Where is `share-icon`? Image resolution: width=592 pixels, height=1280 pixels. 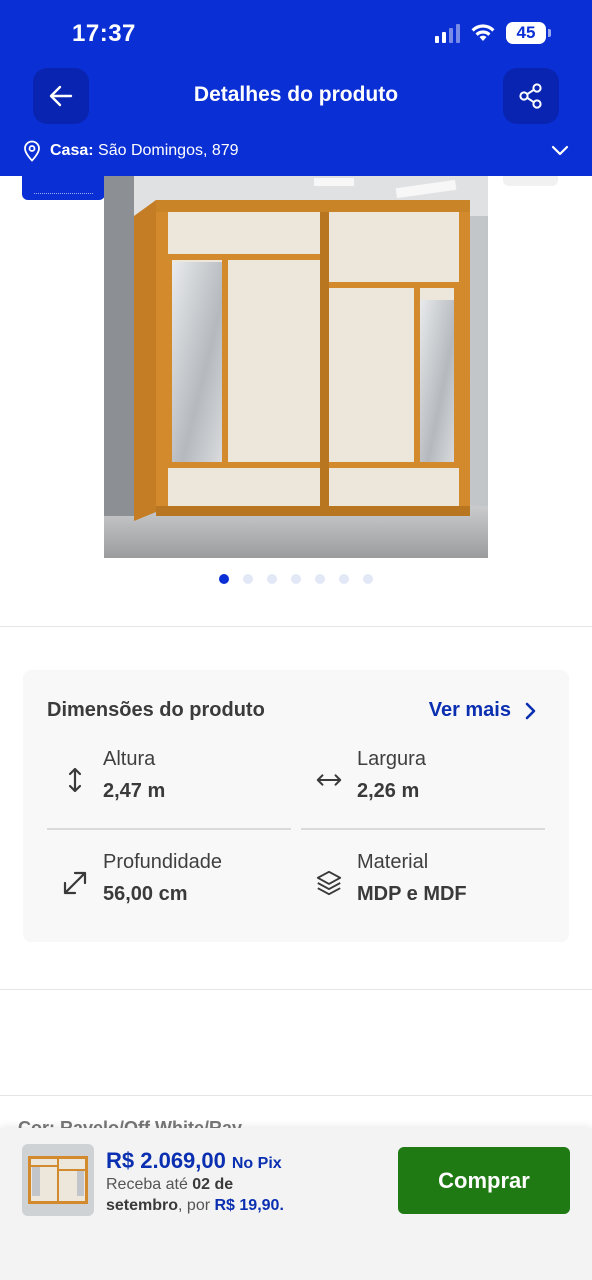
share-icon is located at coordinates (530, 96).